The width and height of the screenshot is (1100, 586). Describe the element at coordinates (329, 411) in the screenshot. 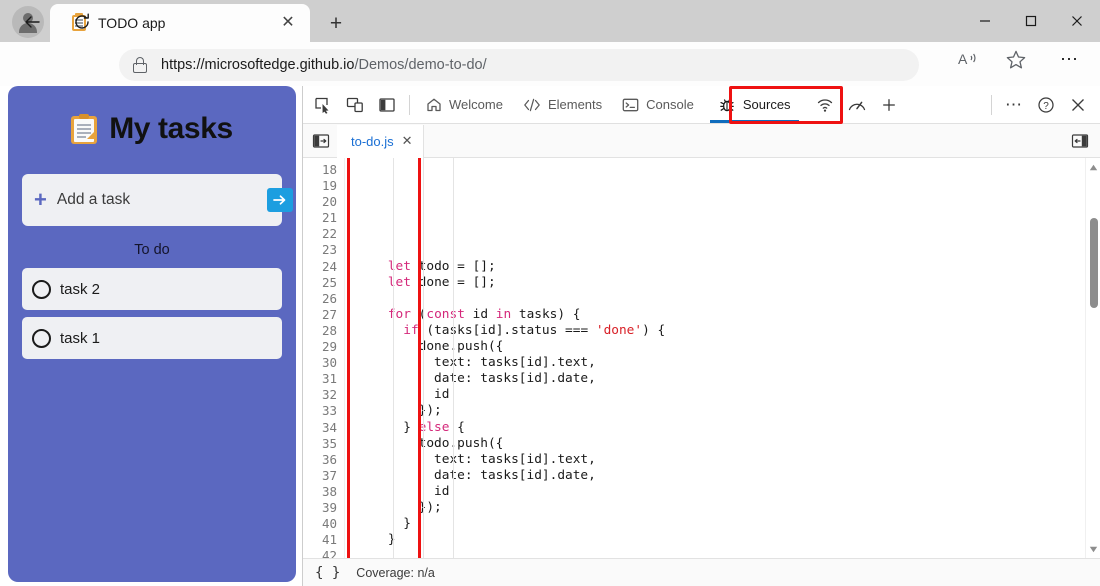

I see `line-number: 33` at that location.